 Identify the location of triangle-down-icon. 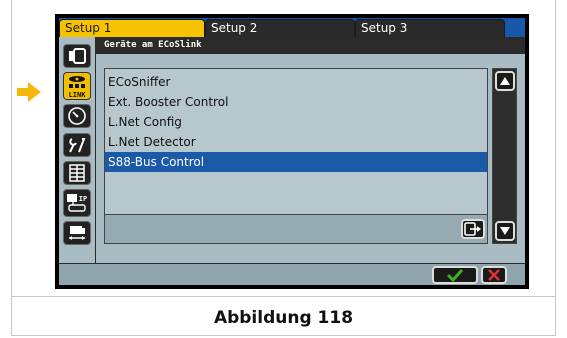
(505, 231).